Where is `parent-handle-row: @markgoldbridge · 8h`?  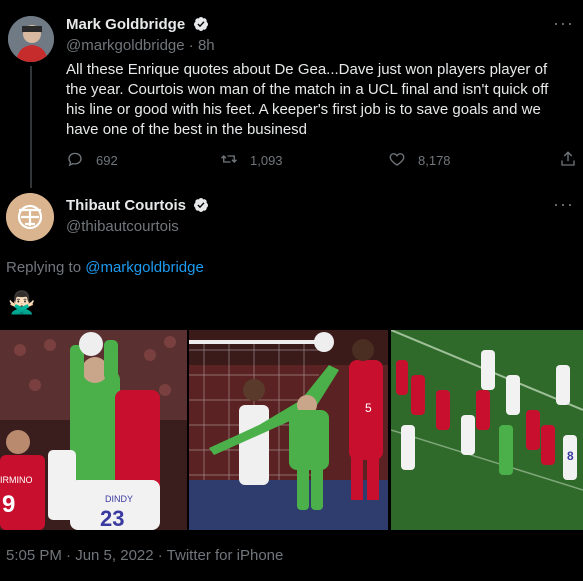 parent-handle-row: @markgoldbridge · 8h is located at coordinates (140, 45).